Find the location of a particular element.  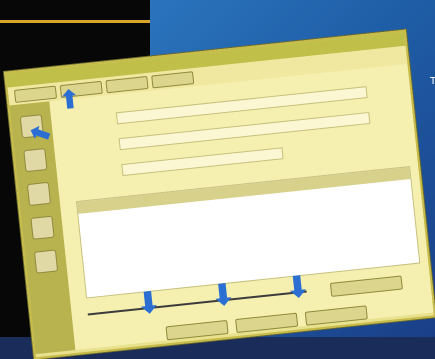

callout-arrow-bottom-3: ⬇ is located at coordinates (298, 288).